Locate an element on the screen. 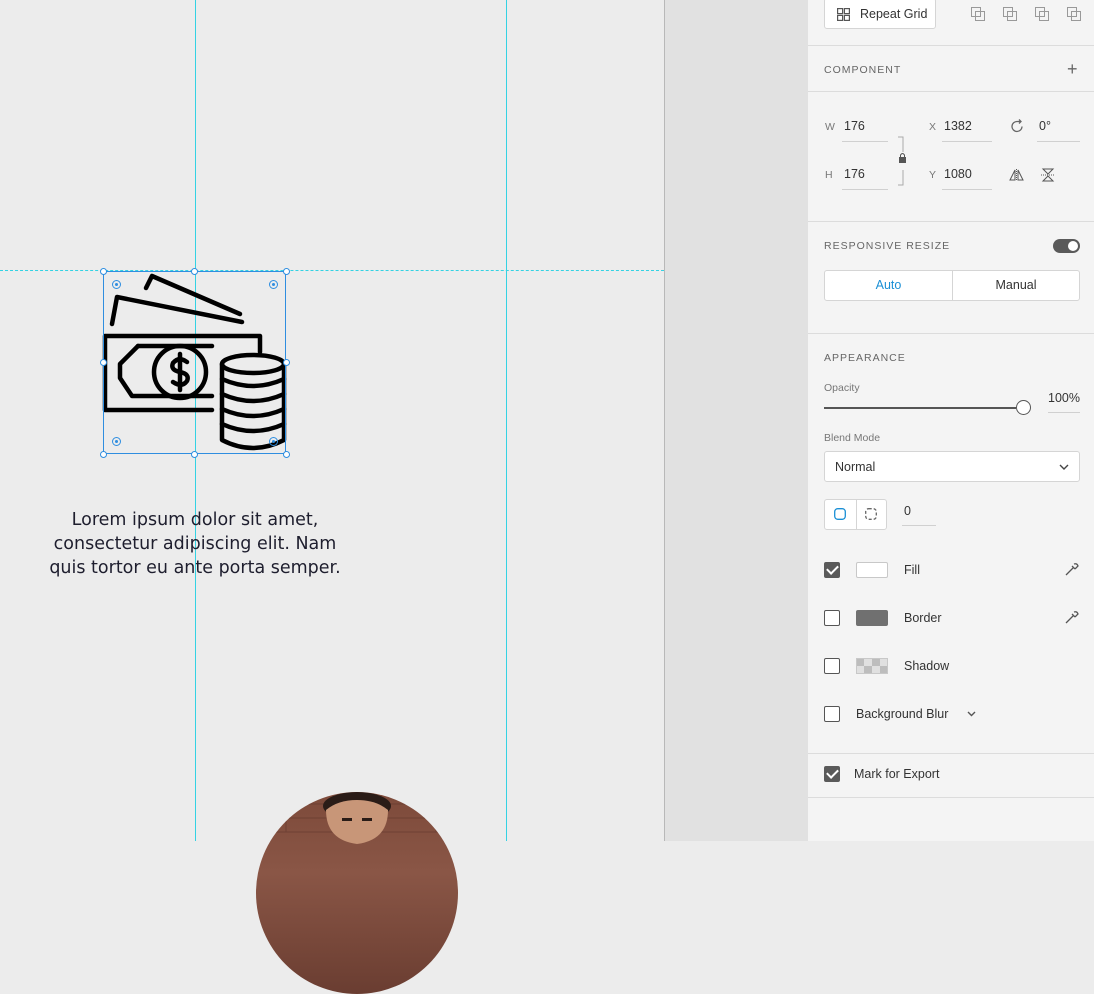 The width and height of the screenshot is (1094, 994). blend-mode-label: Blend Mode is located at coordinates (852, 438).